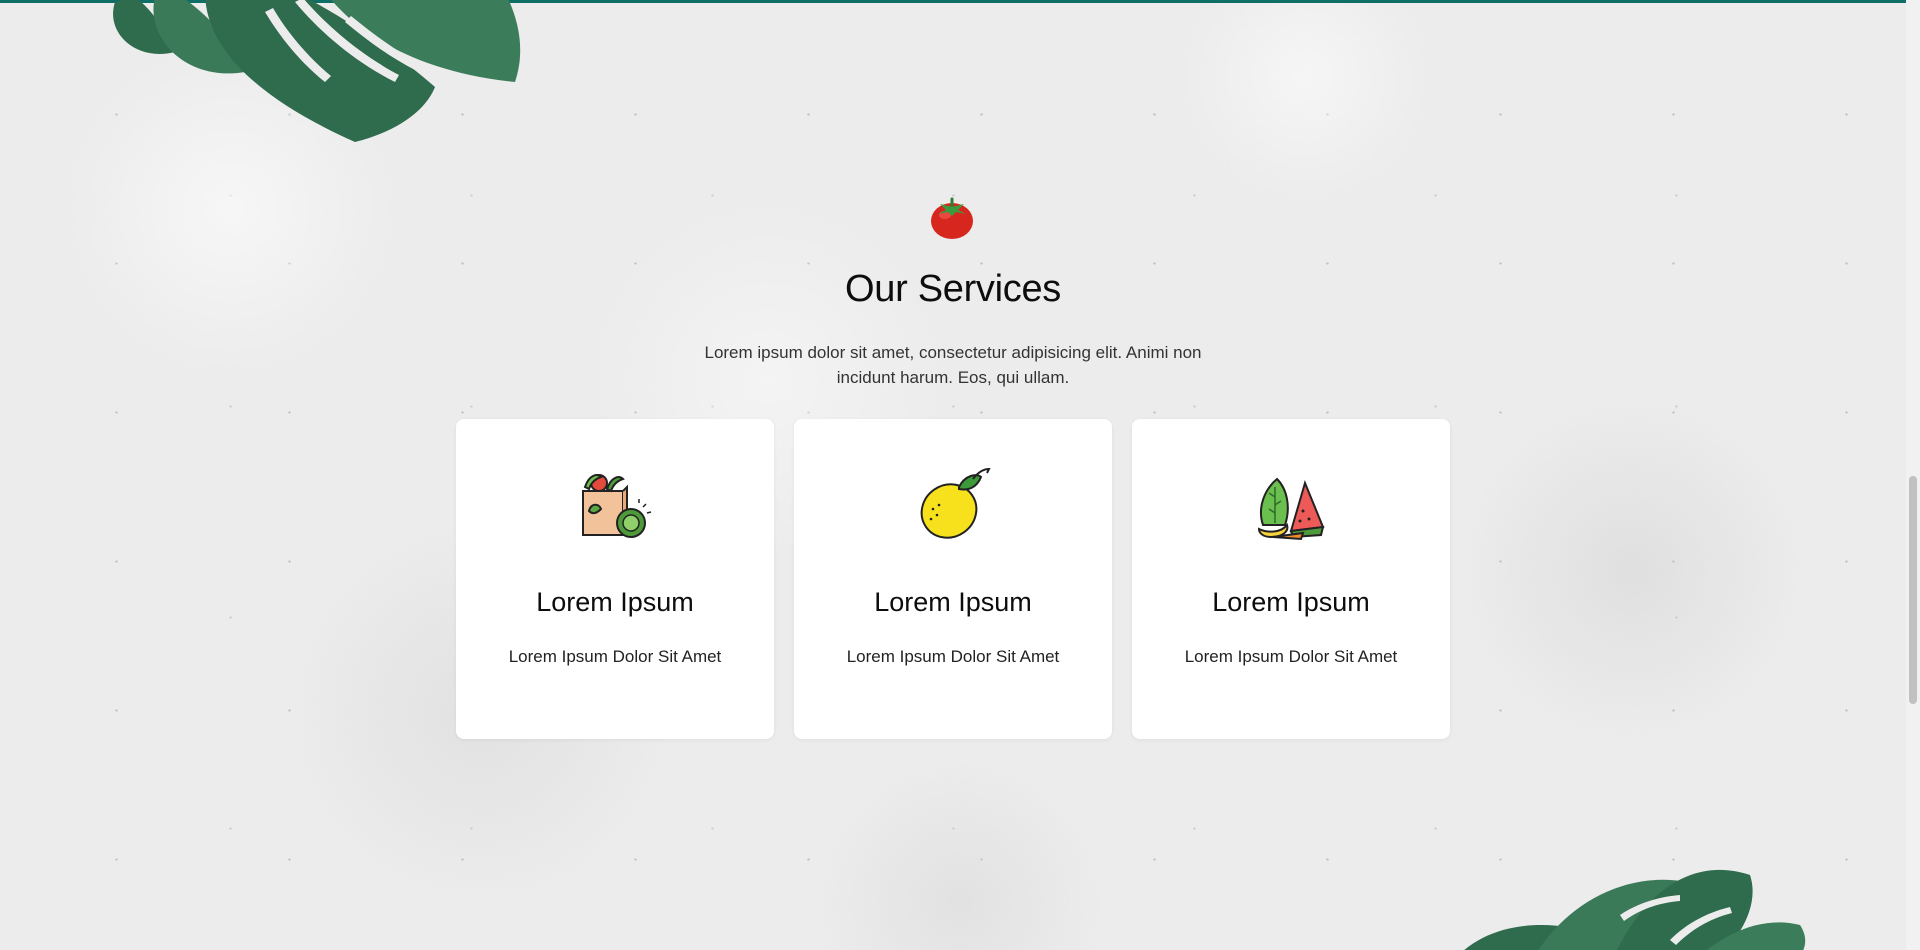  What do you see at coordinates (952, 218) in the screenshot?
I see `tomato-icon` at bounding box center [952, 218].